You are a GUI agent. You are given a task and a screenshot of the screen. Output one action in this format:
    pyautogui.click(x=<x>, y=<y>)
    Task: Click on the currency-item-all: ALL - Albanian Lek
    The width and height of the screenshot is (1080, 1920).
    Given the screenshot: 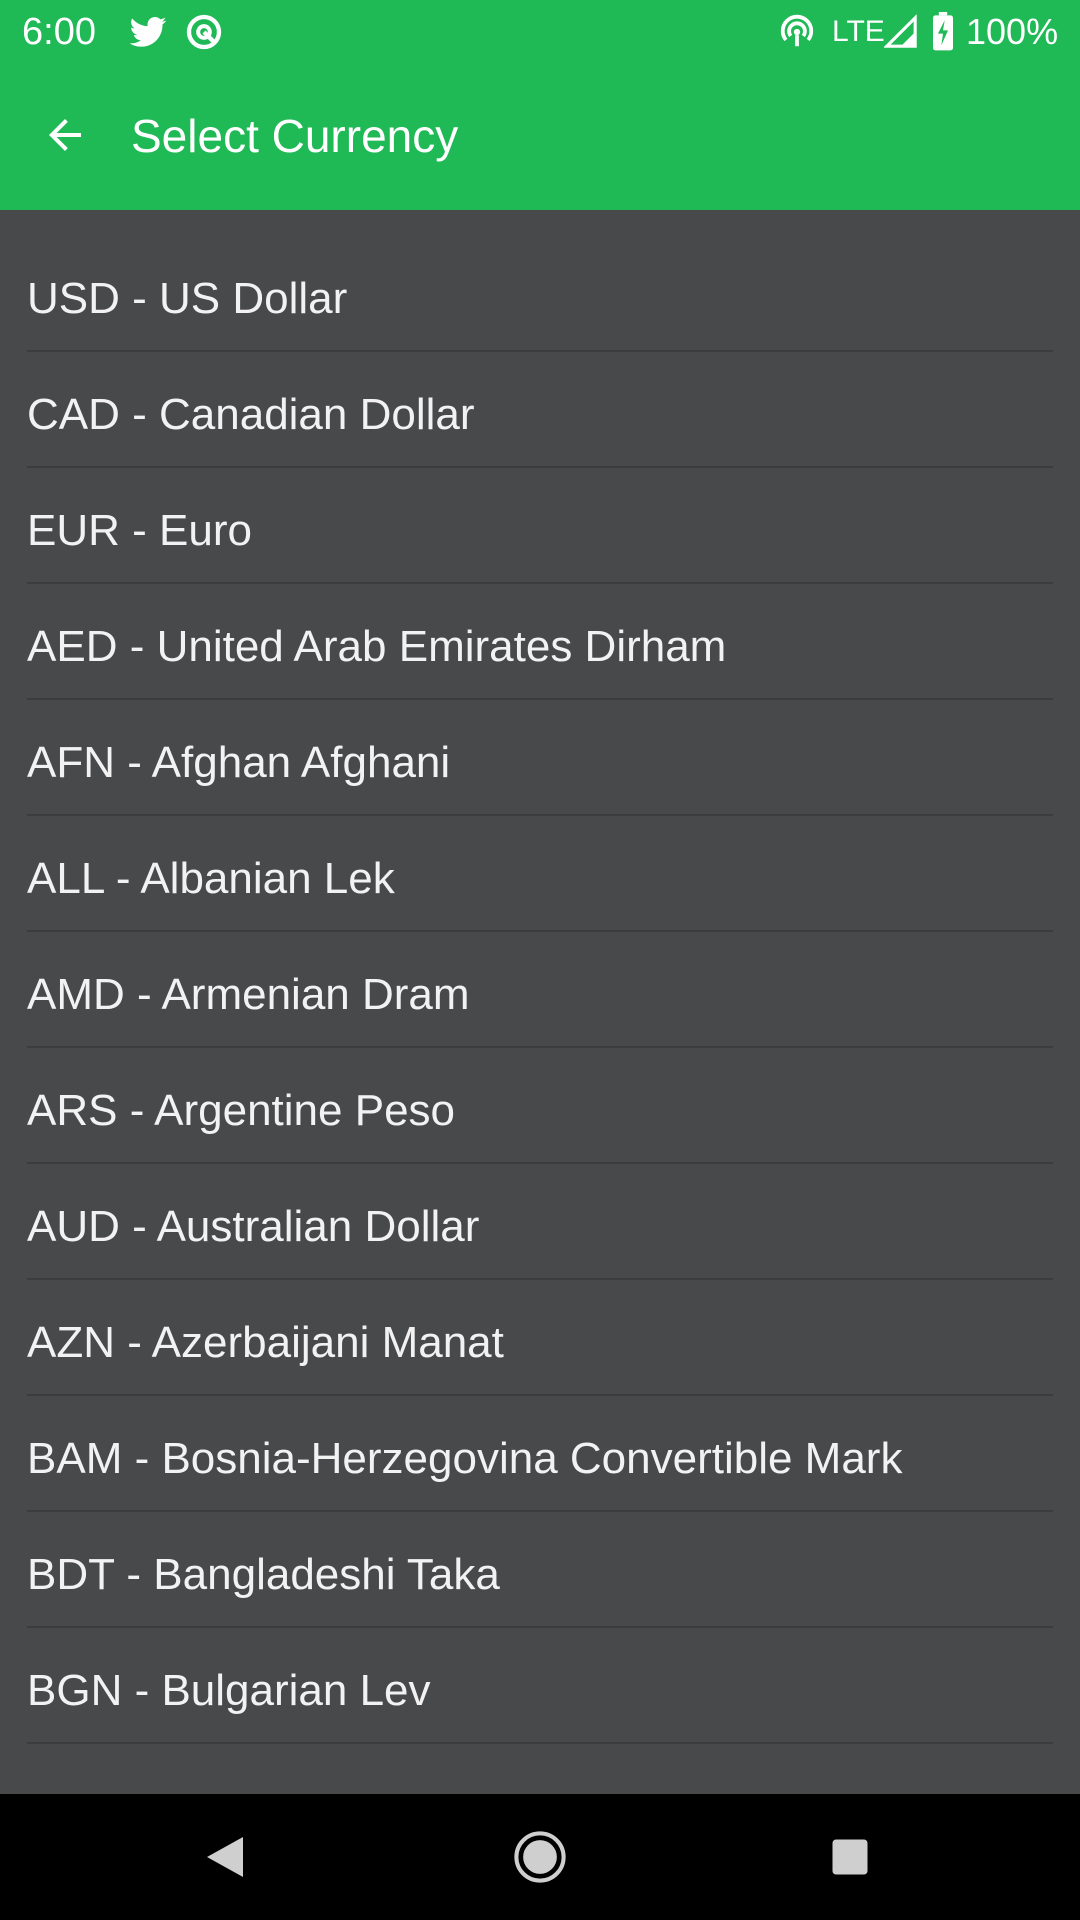 What is the action you would take?
    pyautogui.click(x=540, y=874)
    